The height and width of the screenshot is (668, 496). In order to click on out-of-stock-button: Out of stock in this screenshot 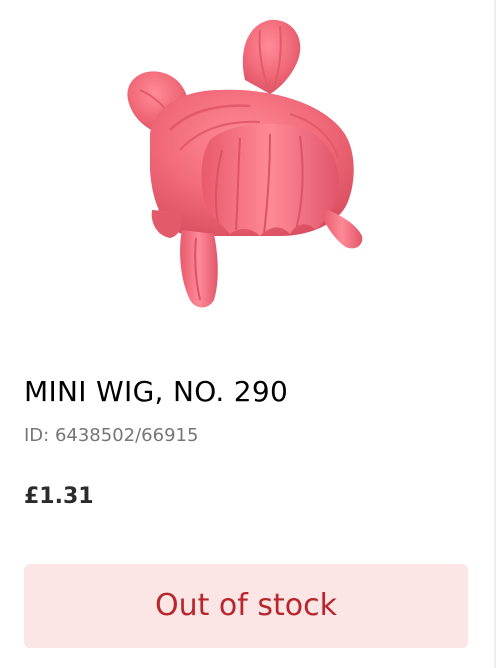, I will do `click(246, 606)`.